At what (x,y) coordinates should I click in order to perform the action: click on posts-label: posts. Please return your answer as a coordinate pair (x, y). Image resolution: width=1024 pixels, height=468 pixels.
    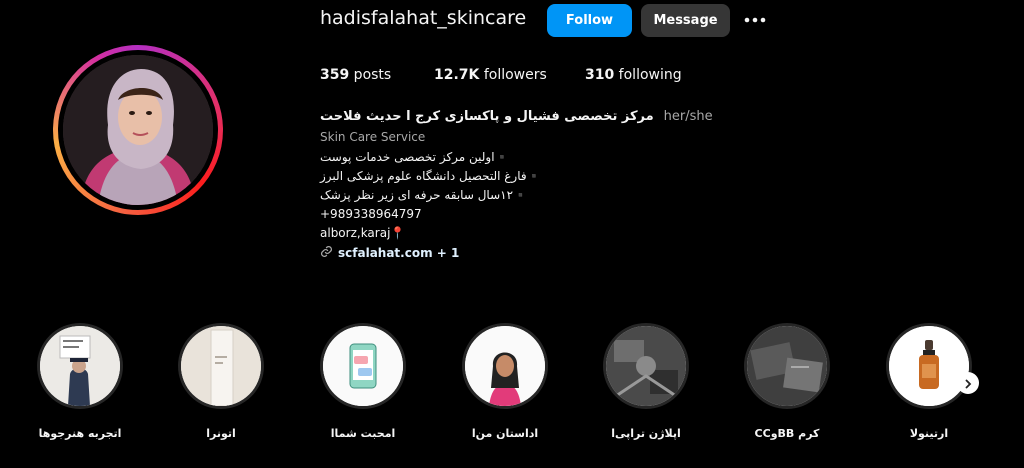
    Looking at the image, I should click on (370, 75).